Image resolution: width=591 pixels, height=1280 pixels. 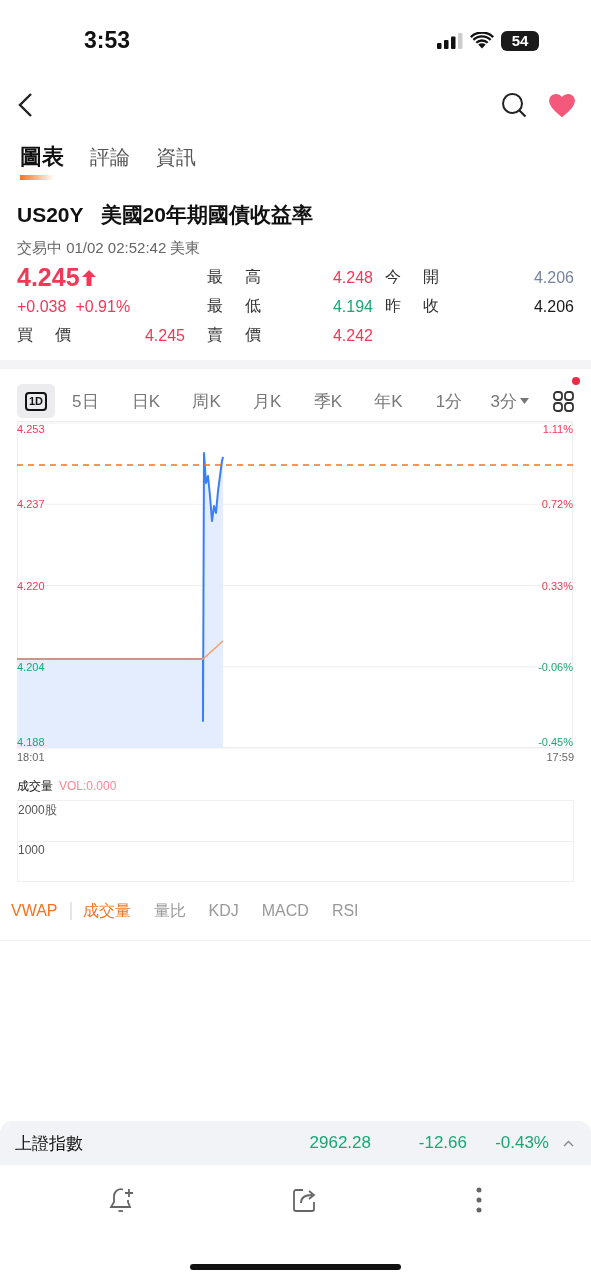 I want to click on grid-icon, so click(x=563, y=401).